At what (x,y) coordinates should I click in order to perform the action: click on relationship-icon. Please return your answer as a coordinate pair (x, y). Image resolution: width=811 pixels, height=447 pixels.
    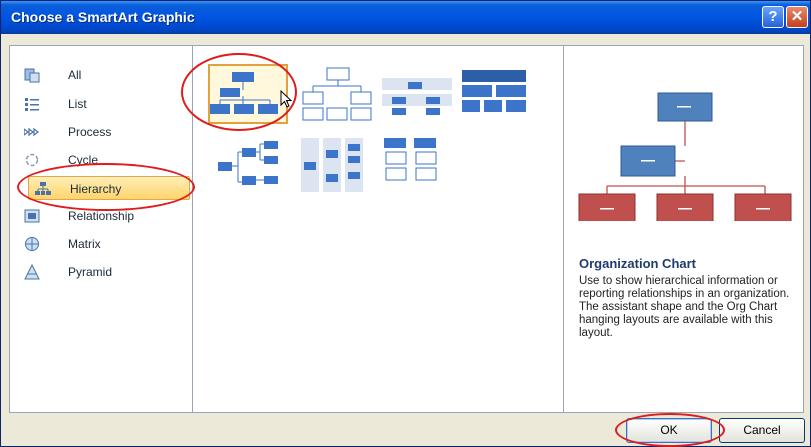
    Looking at the image, I should click on (32, 216).